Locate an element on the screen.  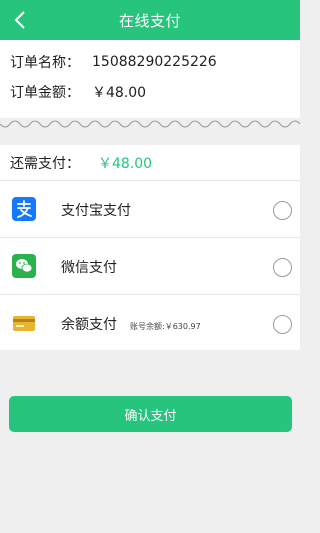
balance-card-icon is located at coordinates (24, 323).